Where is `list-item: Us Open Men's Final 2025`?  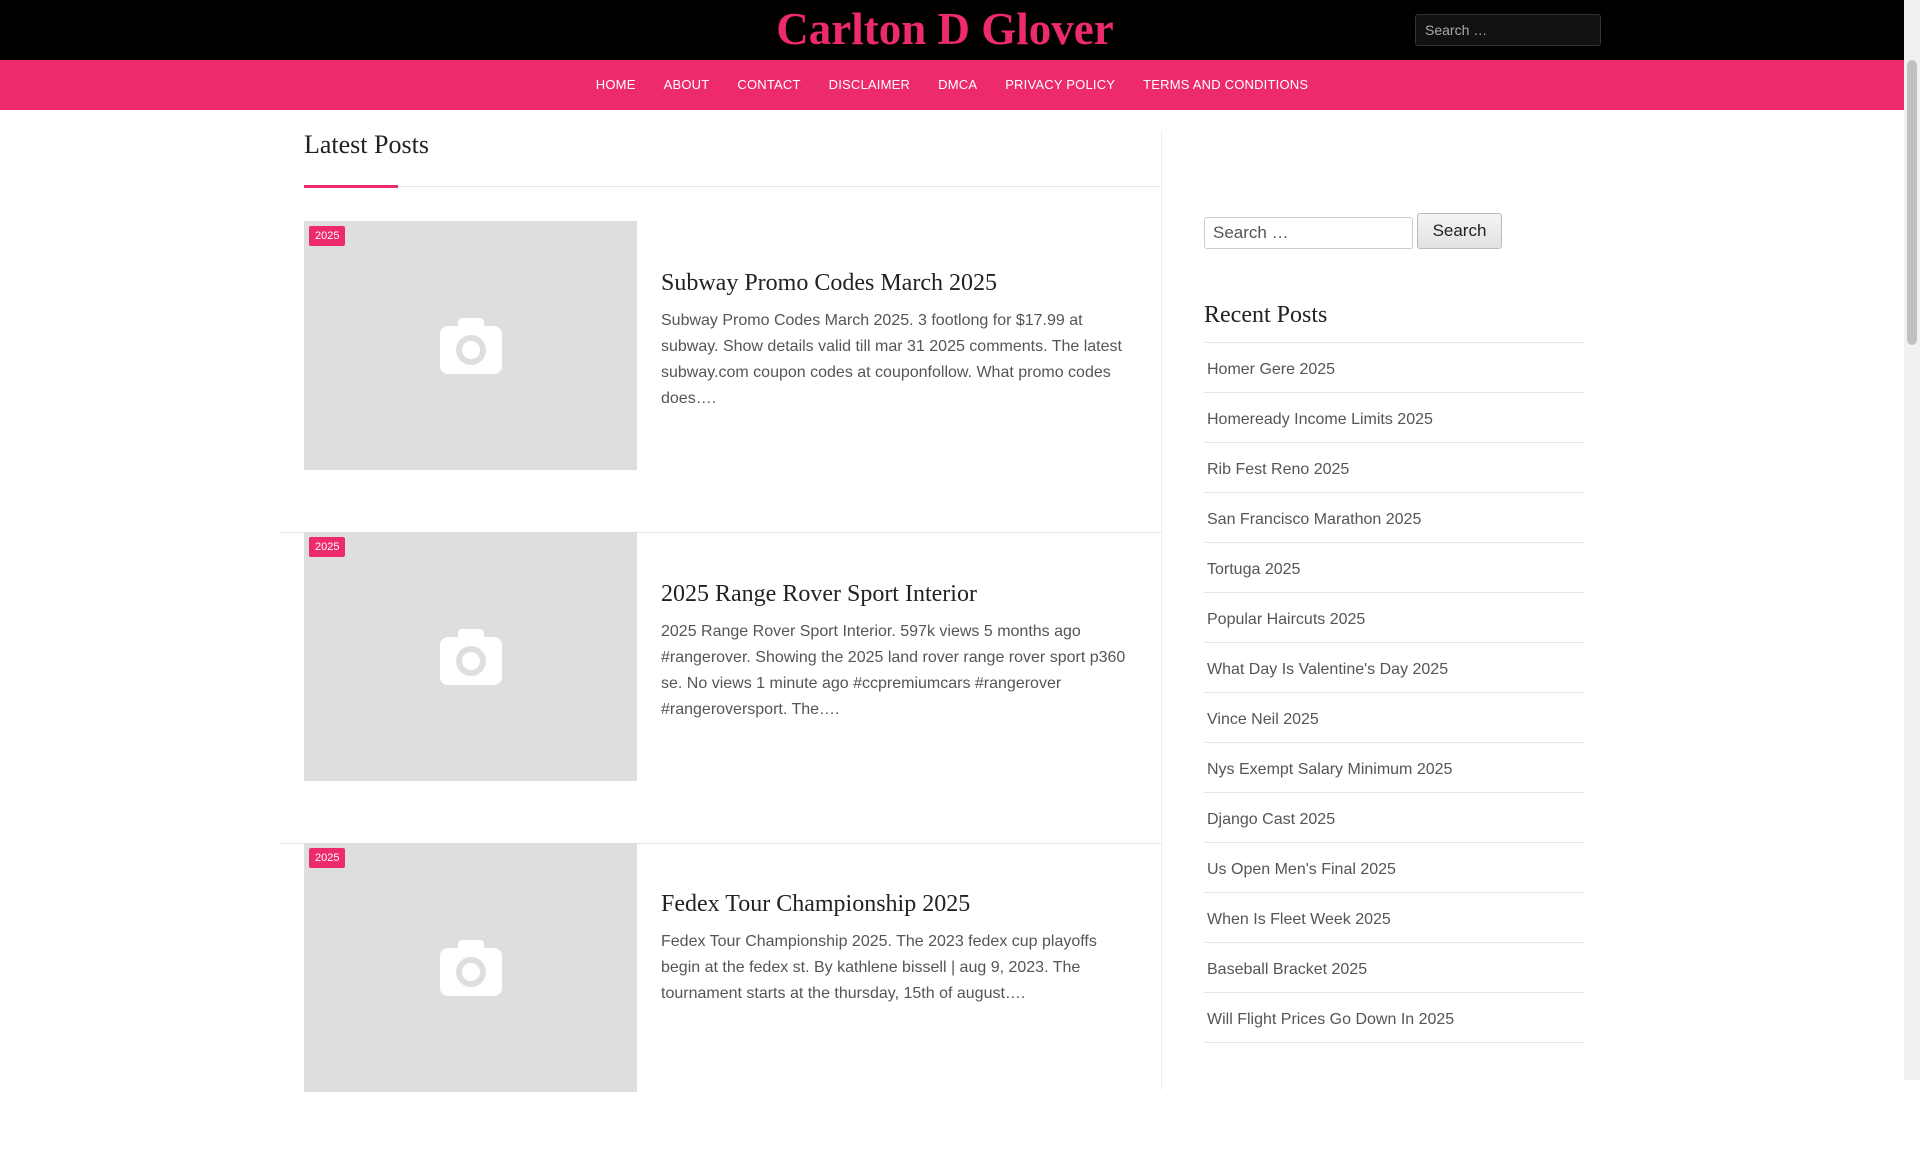
list-item: Us Open Men's Final 2025 is located at coordinates (1394, 868).